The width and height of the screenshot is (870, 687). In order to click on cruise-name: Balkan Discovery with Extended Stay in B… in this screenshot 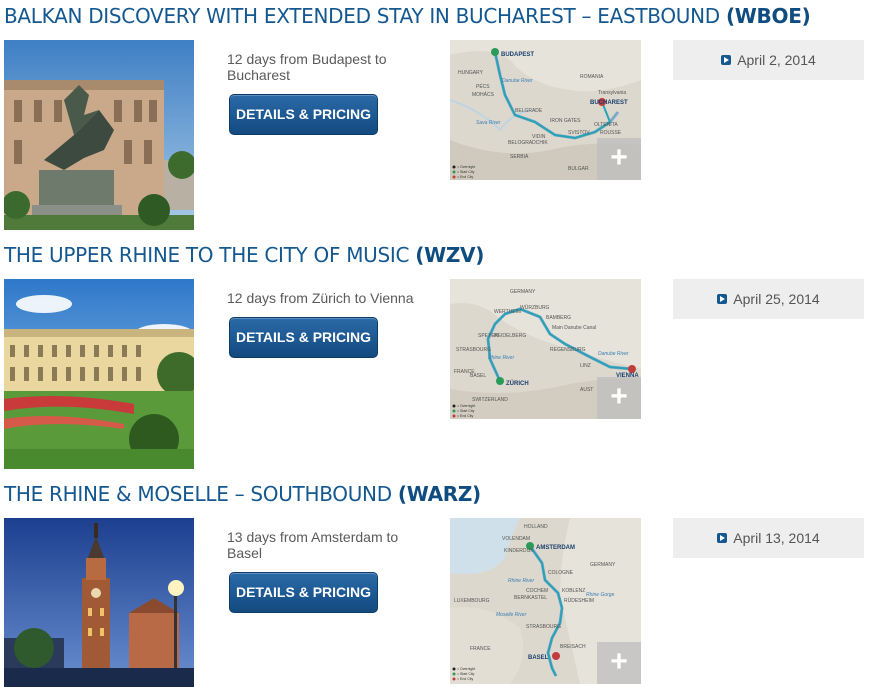, I will do `click(362, 16)`.